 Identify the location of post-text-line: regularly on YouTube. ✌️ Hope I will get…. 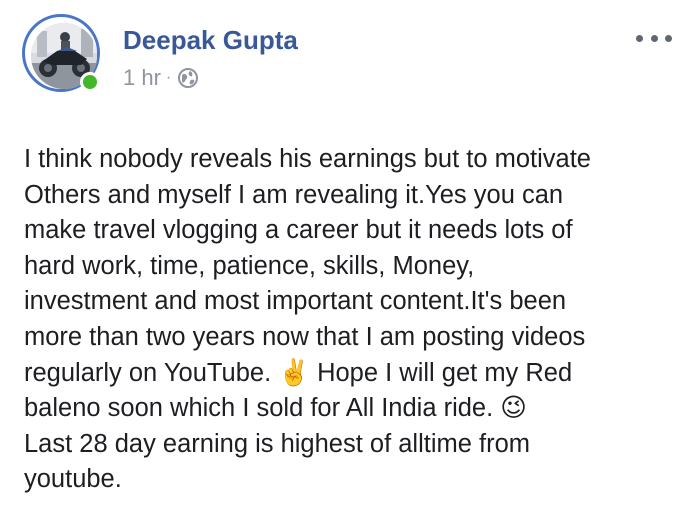
(298, 372).